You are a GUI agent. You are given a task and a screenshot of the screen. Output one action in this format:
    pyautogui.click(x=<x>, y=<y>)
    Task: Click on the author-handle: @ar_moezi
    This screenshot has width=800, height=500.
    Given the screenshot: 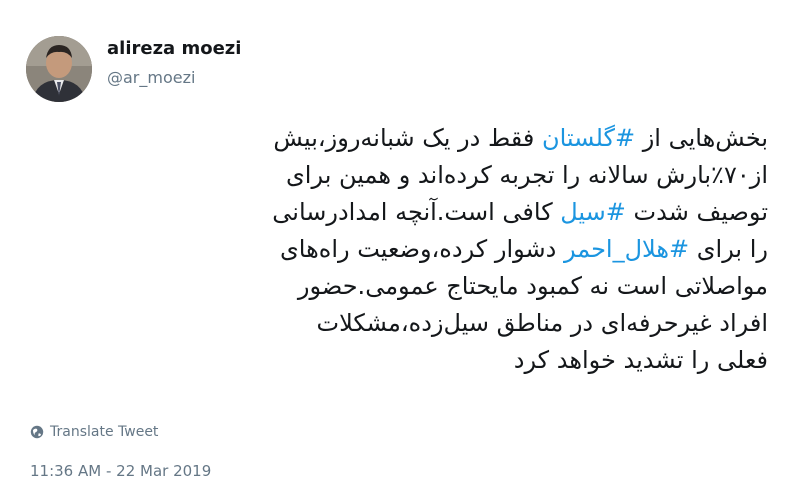 What is the action you would take?
    pyautogui.click(x=151, y=77)
    